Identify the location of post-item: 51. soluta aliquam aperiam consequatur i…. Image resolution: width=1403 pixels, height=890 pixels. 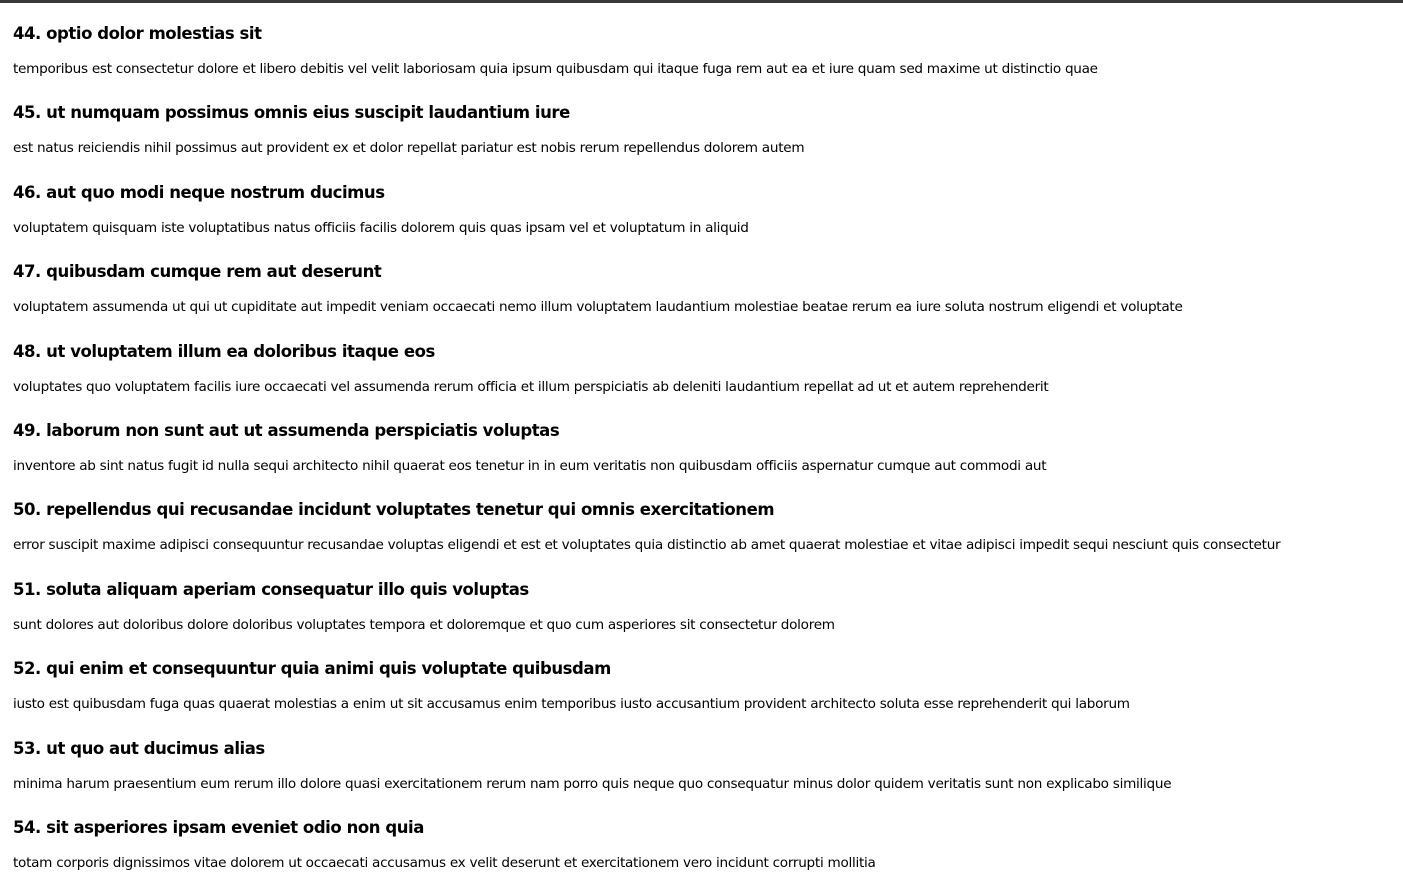
(703, 617).